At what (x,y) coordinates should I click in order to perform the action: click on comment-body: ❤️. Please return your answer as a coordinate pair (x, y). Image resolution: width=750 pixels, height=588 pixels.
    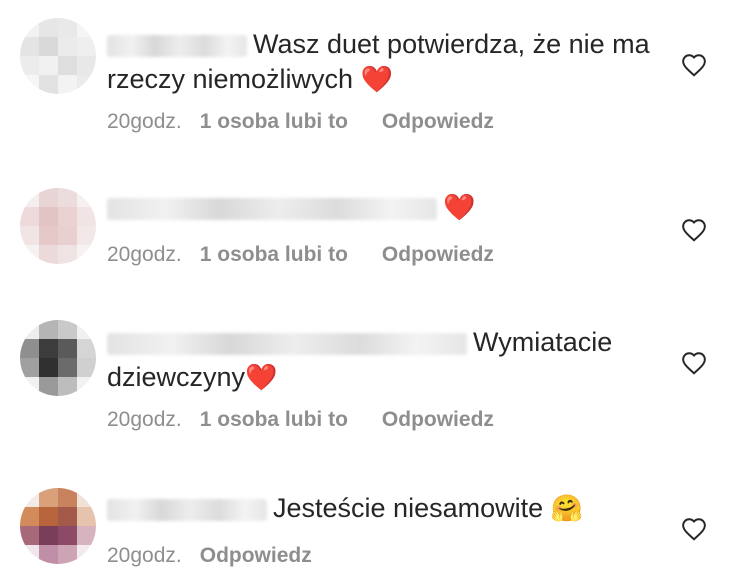
    Looking at the image, I should click on (384, 207).